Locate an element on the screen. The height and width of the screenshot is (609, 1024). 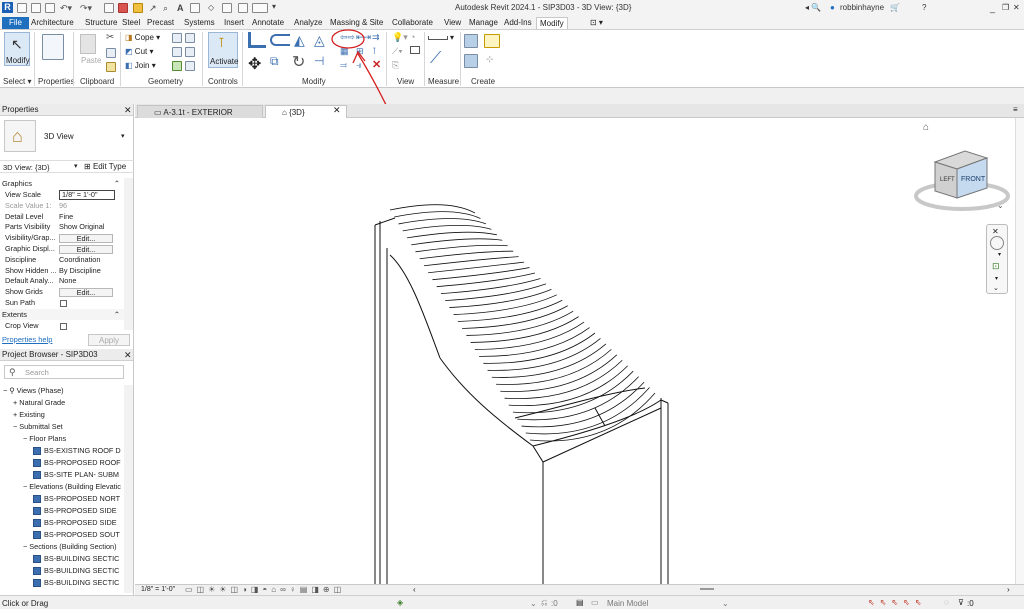
move-icon: ✥ is located at coordinates (254, 64).